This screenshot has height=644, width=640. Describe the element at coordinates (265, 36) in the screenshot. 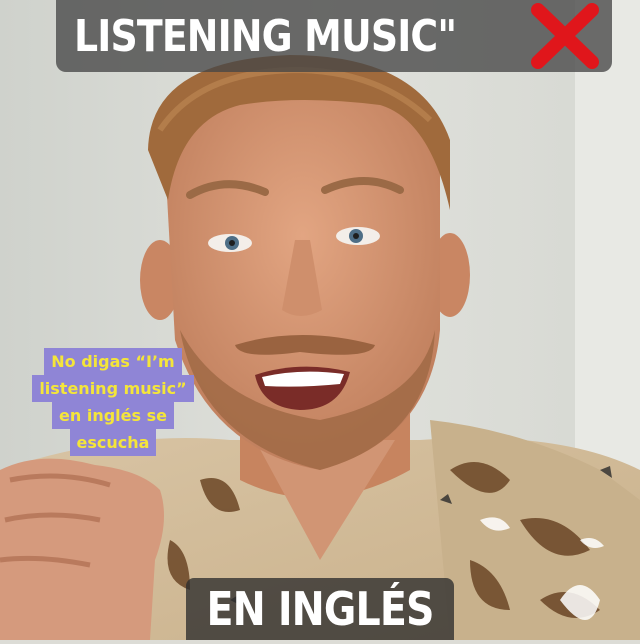

I see `top-caption-text: LISTENING MUSIC"` at that location.